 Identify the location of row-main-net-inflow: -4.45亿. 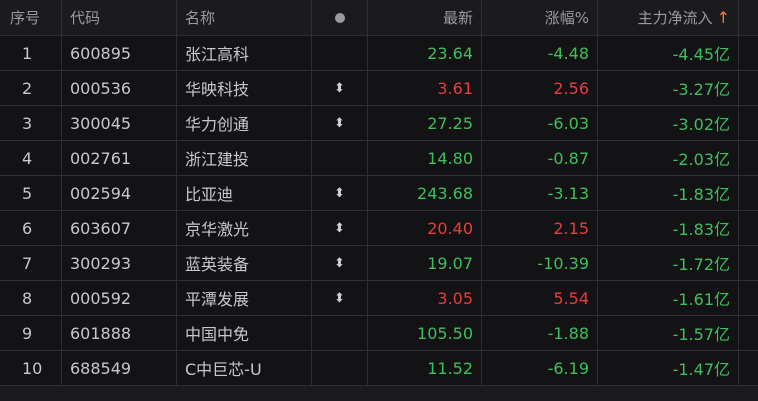
(668, 53).